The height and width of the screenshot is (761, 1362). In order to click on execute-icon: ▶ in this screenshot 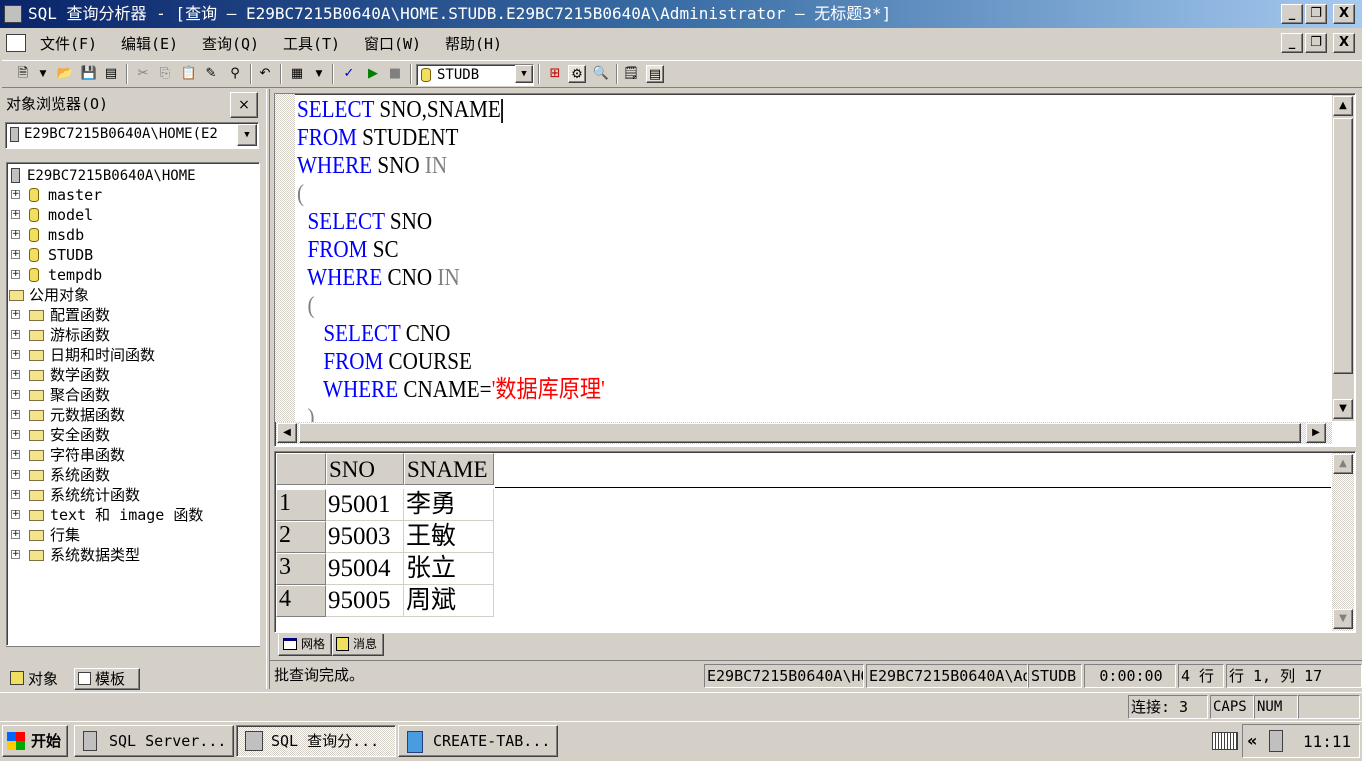, I will do `click(373, 74)`.